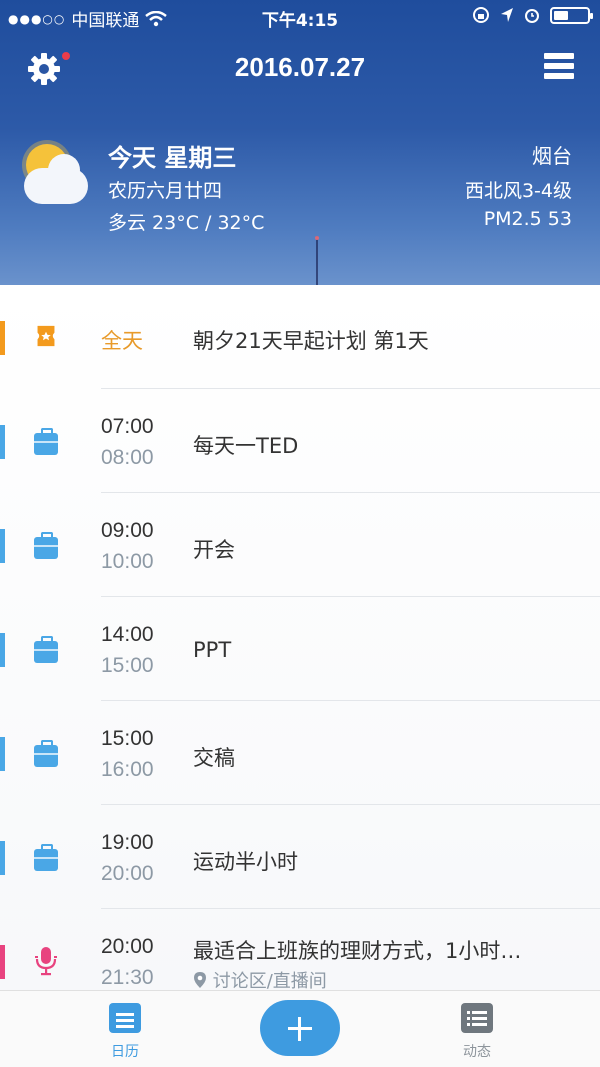 The image size is (600, 1067). I want to click on event-end-time: 08:00, so click(127, 457).